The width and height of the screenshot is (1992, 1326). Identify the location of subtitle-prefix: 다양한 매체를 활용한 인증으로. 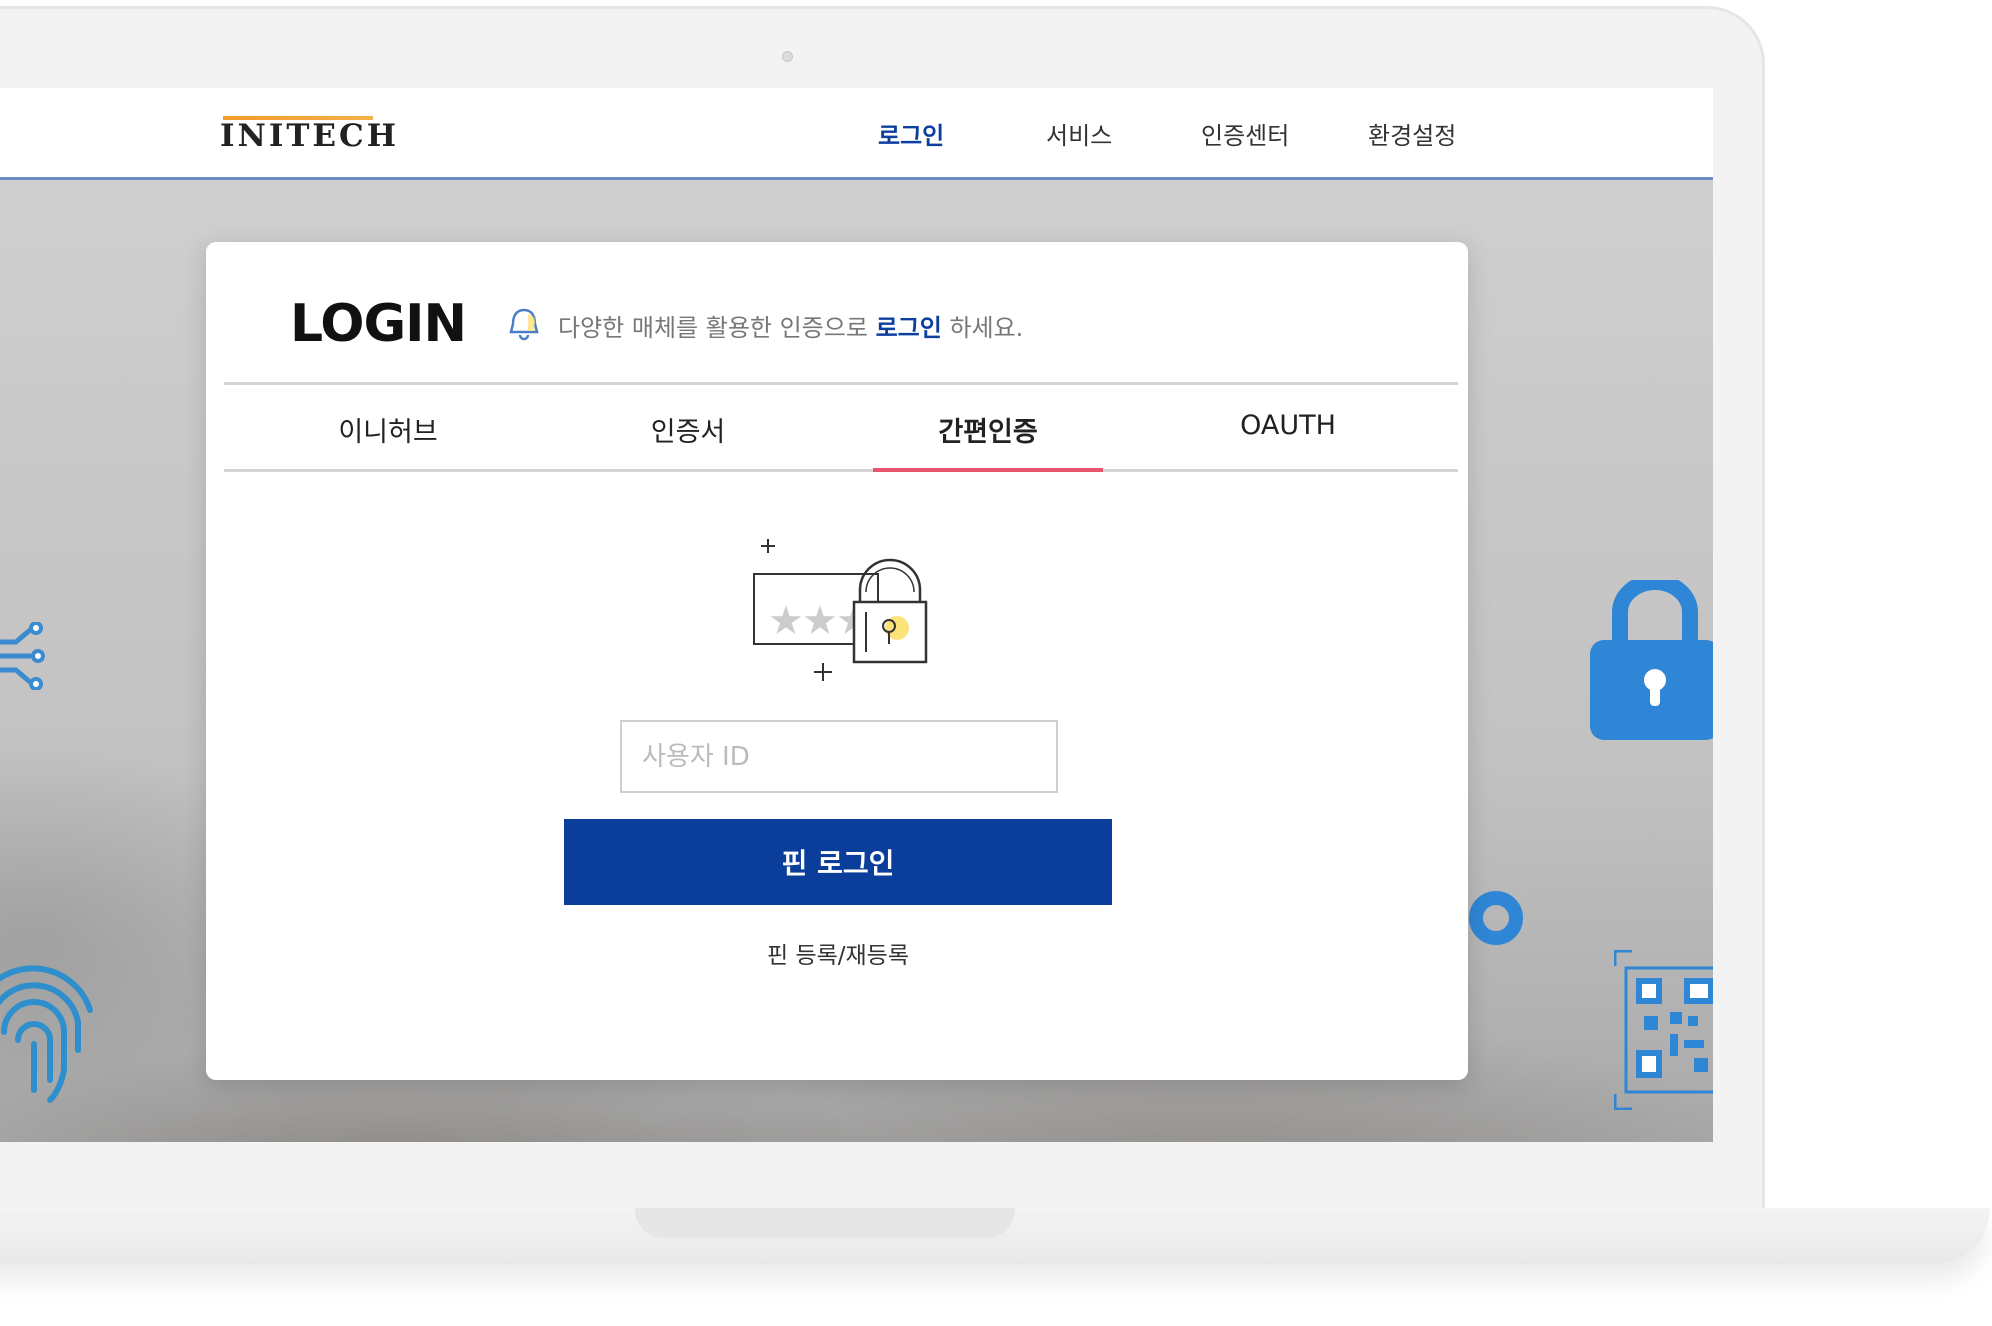
(717, 328).